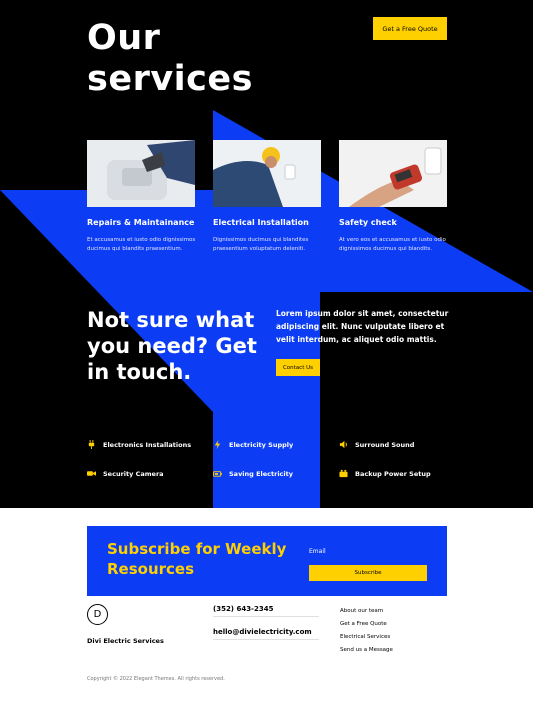 The image size is (533, 711). I want to click on feature-item: Surround Sound, so click(376, 444).